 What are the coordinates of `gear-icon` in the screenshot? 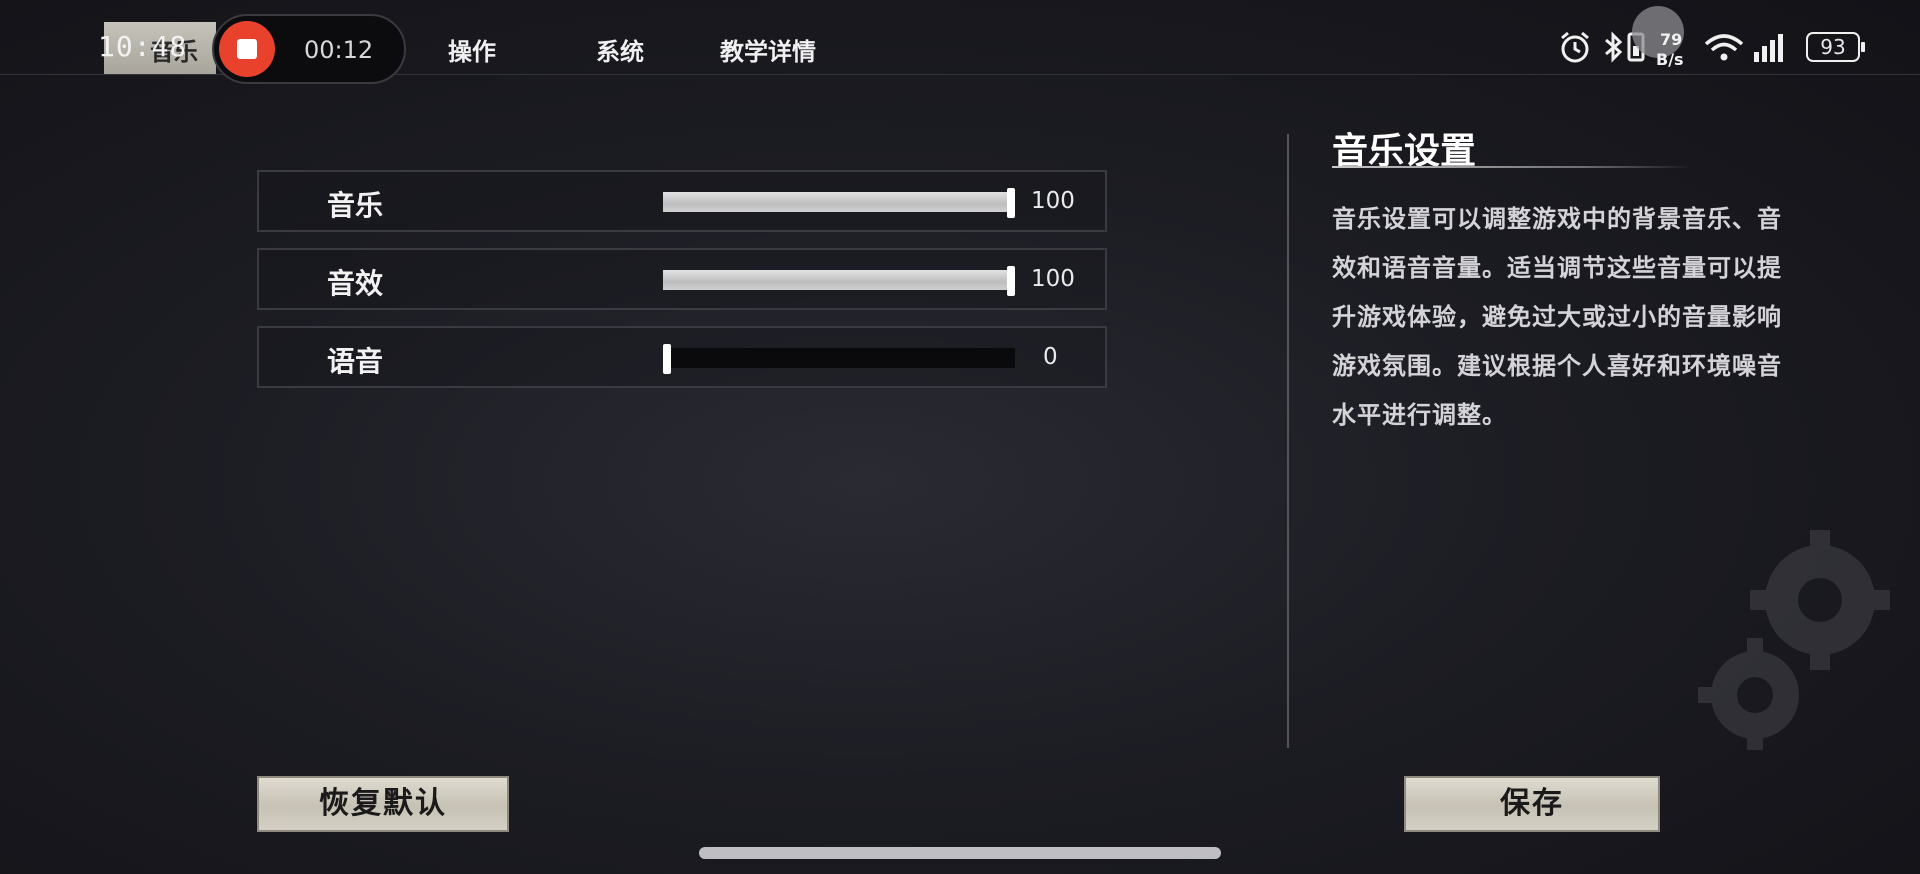 It's located at (1794, 640).